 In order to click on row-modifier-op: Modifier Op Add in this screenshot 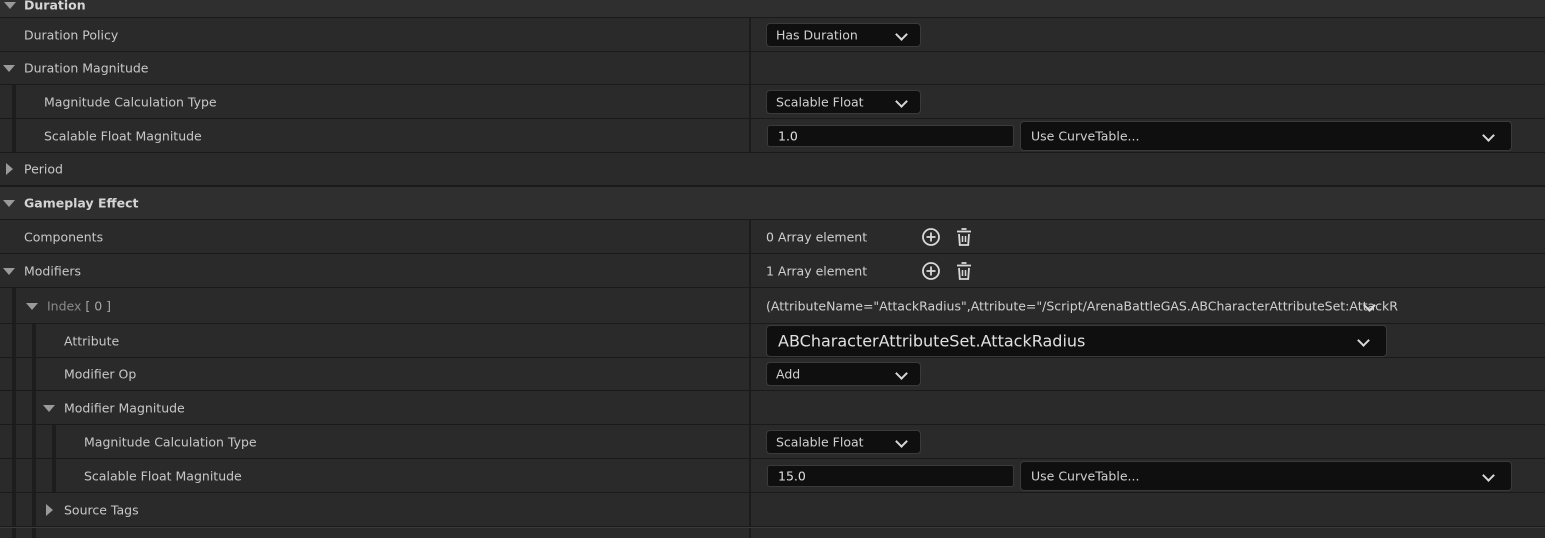, I will do `click(772, 374)`.